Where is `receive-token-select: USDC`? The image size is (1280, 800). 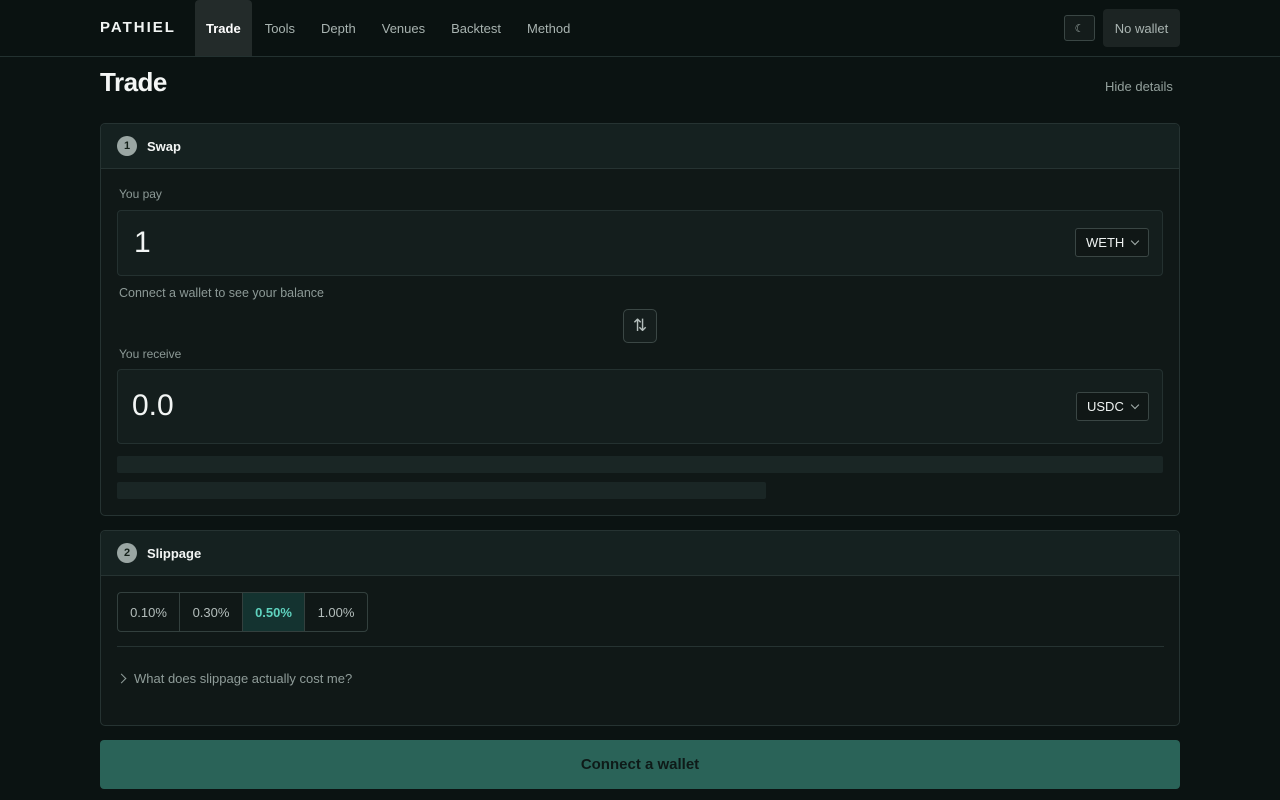 receive-token-select: USDC is located at coordinates (1112, 406).